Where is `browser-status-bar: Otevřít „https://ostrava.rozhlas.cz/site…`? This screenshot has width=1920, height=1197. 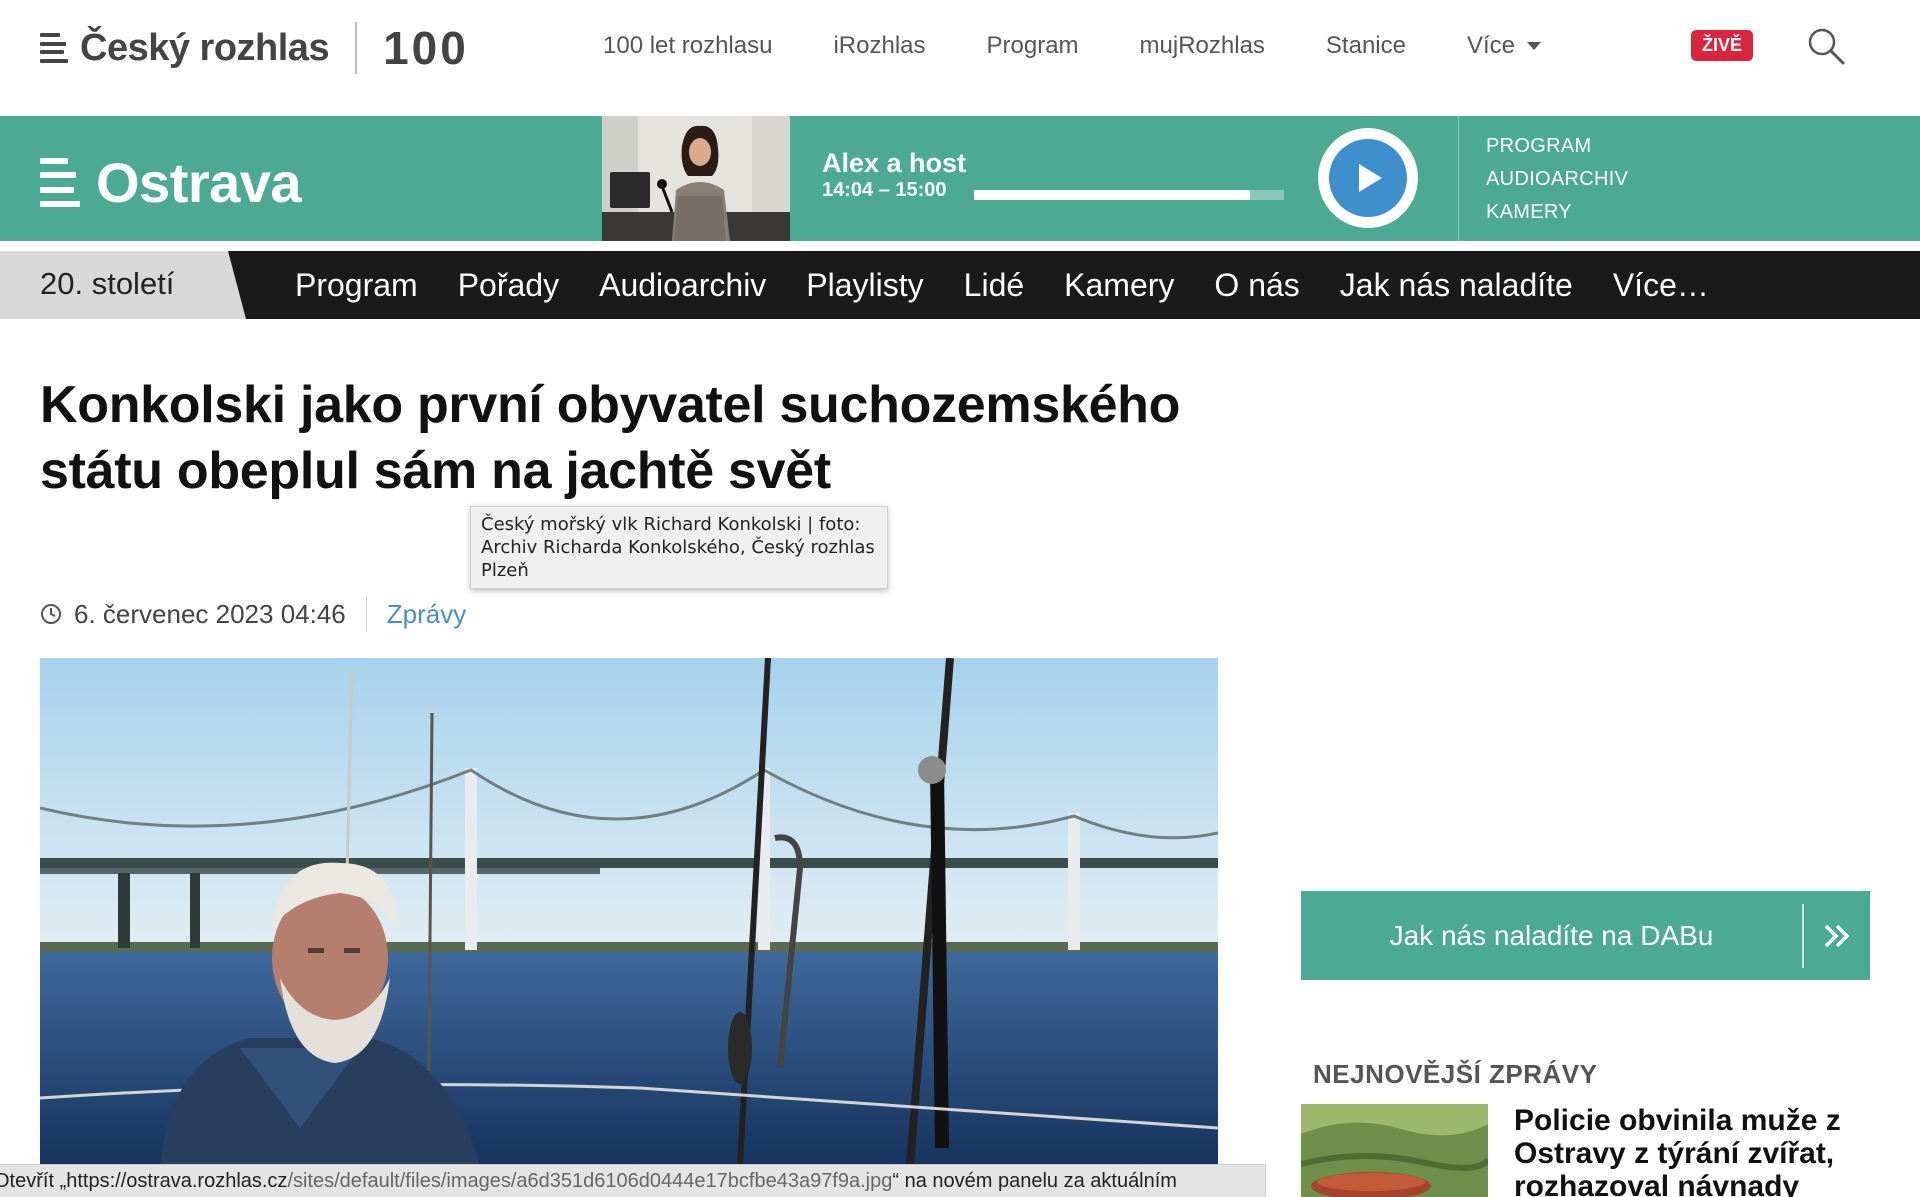 browser-status-bar: Otevřít „https://ostrava.rozhlas.cz/site… is located at coordinates (633, 1180).